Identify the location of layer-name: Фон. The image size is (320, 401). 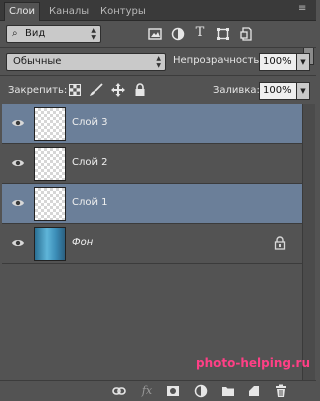
(82, 243).